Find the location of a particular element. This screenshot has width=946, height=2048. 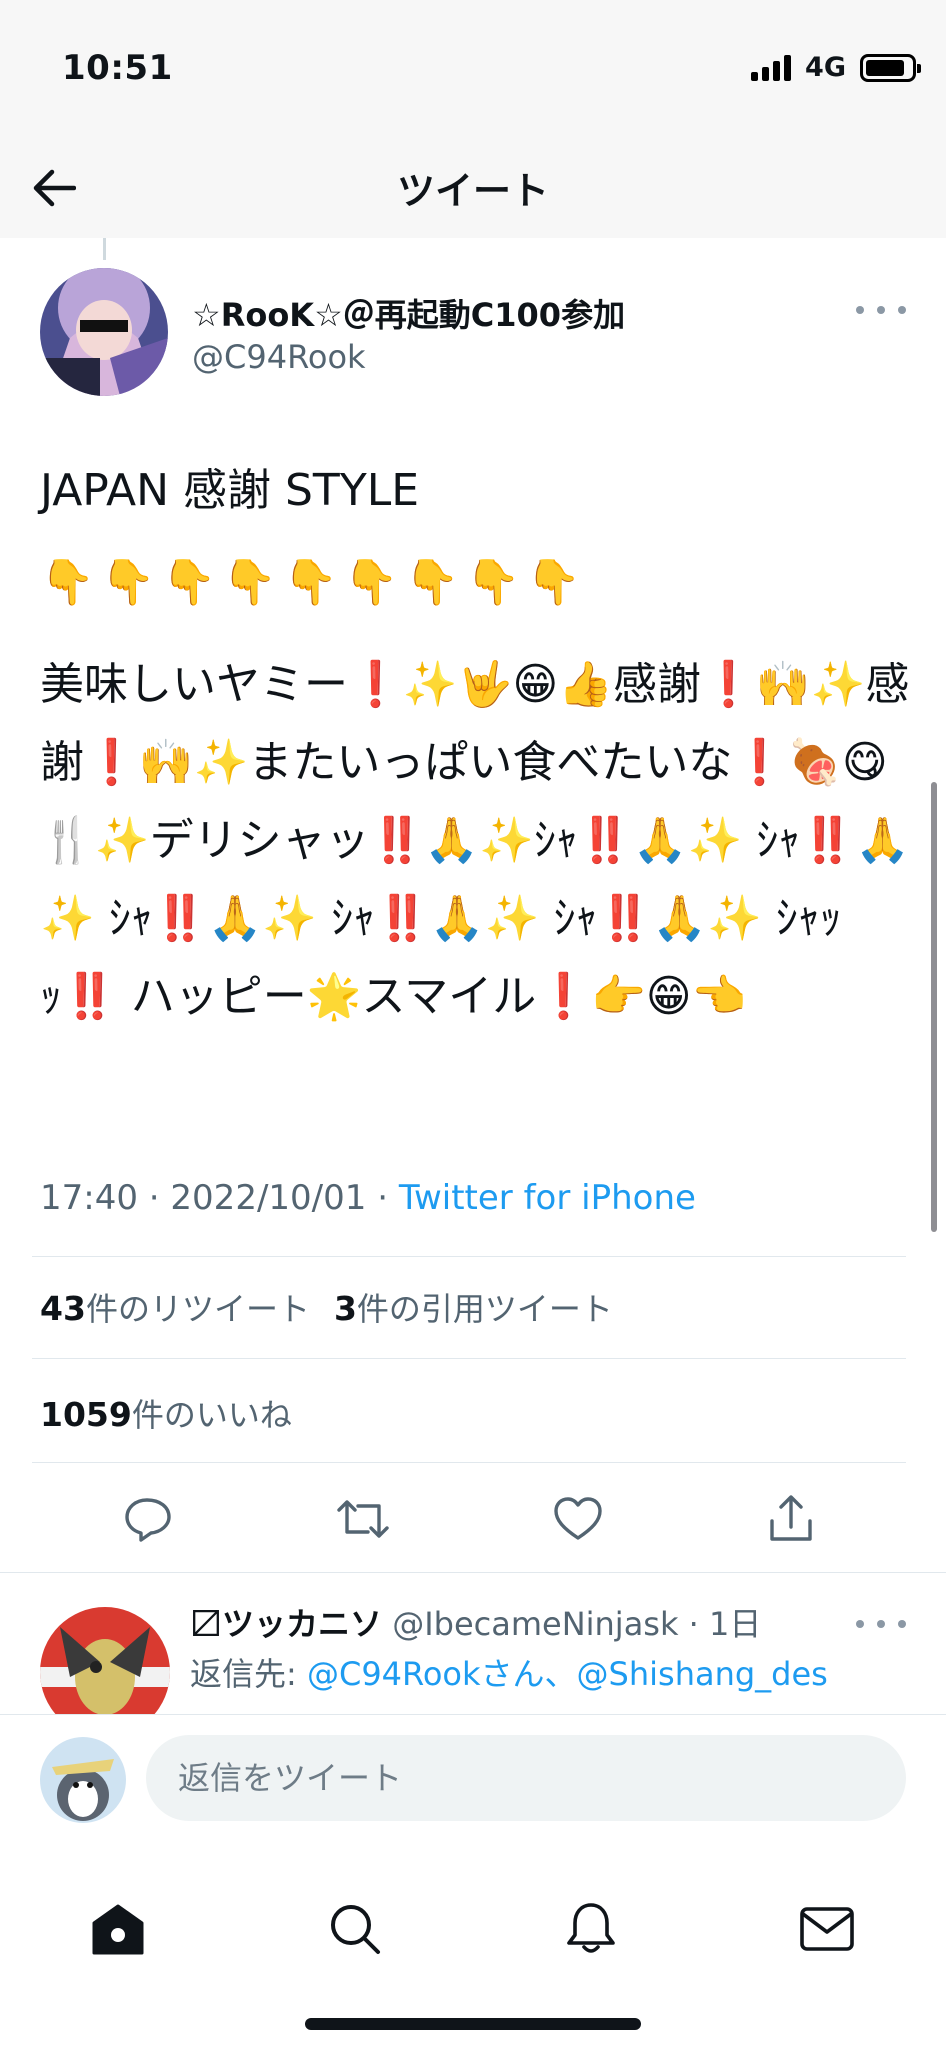

bell-icon is located at coordinates (591, 1928).